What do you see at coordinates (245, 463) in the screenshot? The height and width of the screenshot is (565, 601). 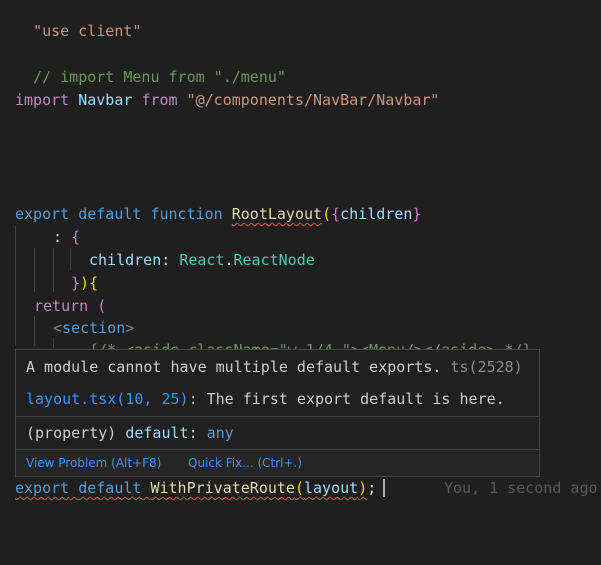 I see `quick-fix-link: Quick Fix... (Ctrl+.)` at bounding box center [245, 463].